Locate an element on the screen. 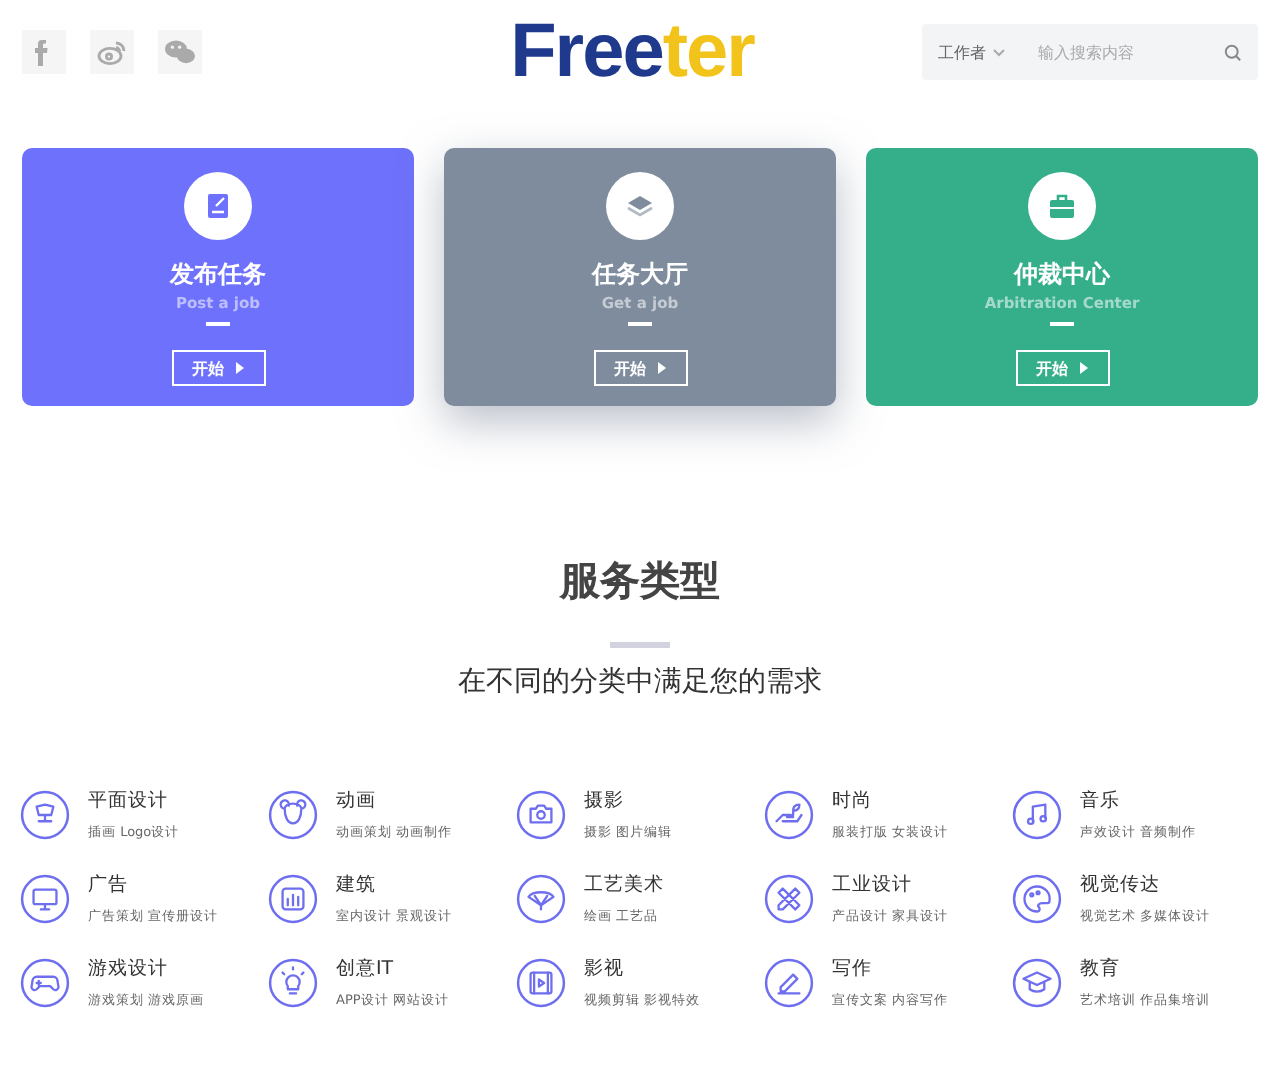  bar-chart-icon is located at coordinates (293, 899).